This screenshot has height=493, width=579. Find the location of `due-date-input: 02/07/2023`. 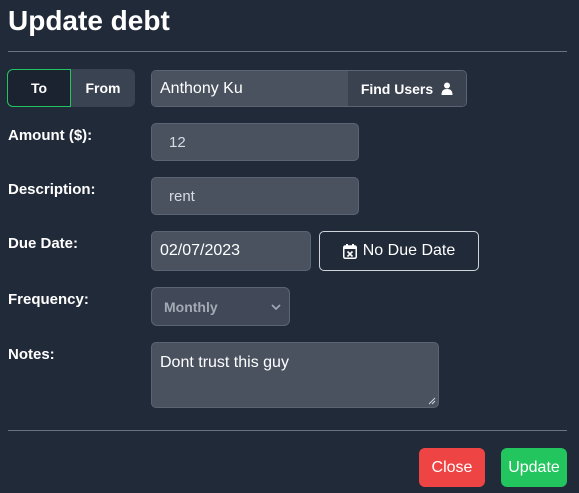

due-date-input: 02/07/2023 is located at coordinates (231, 251).